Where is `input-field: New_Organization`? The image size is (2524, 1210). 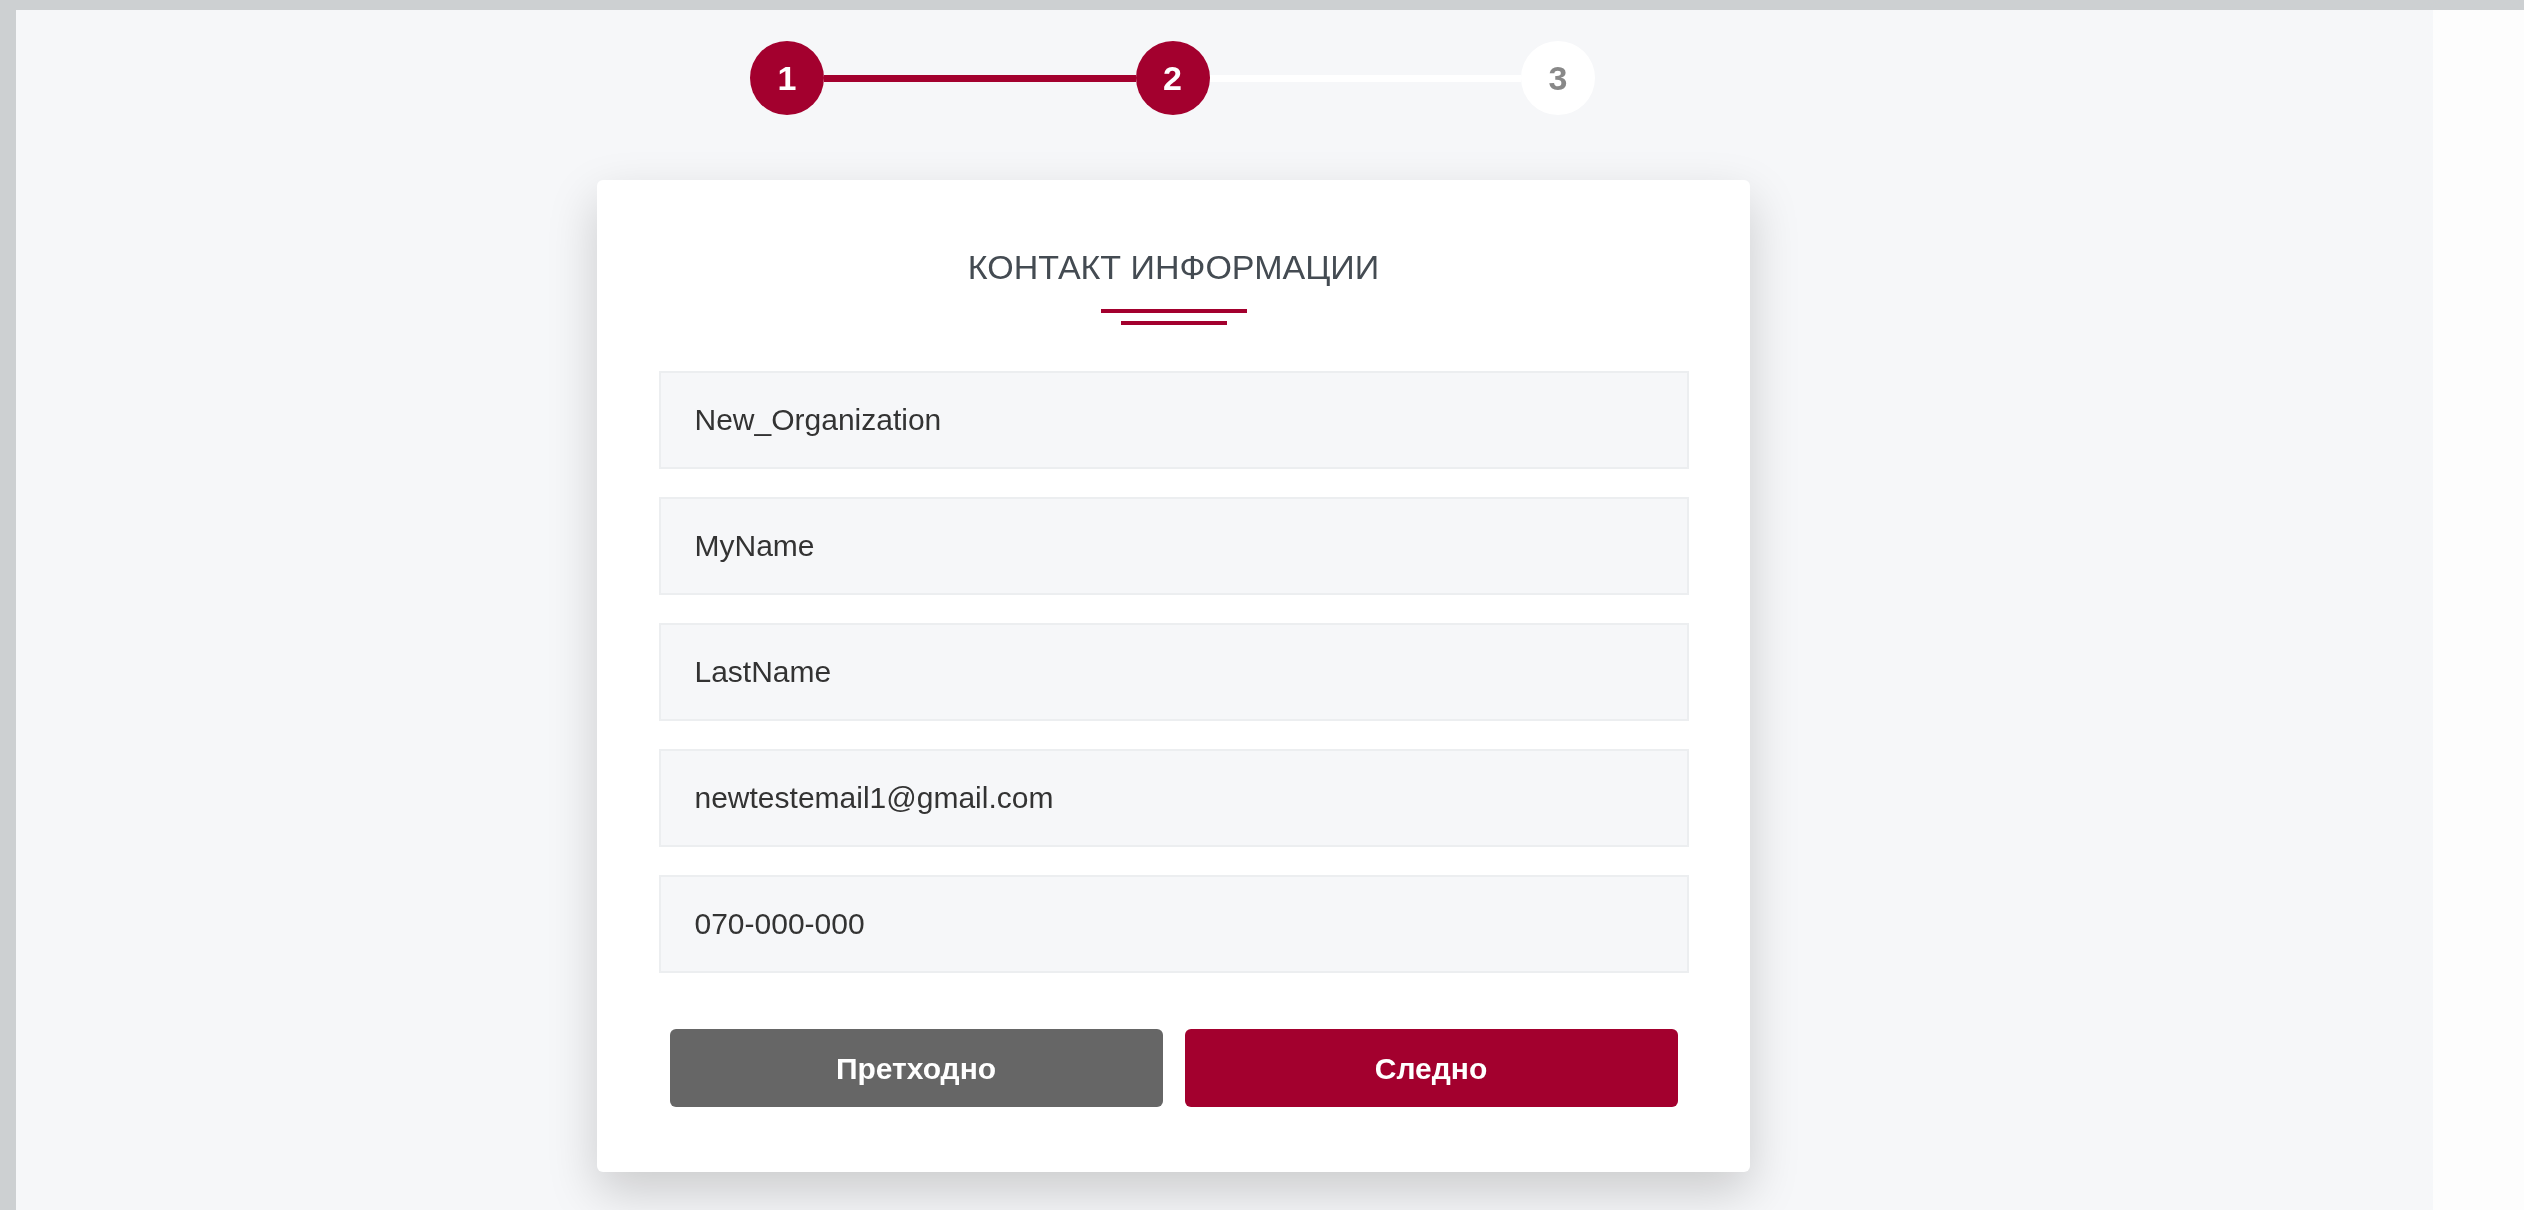 input-field: New_Organization is located at coordinates (1173, 420).